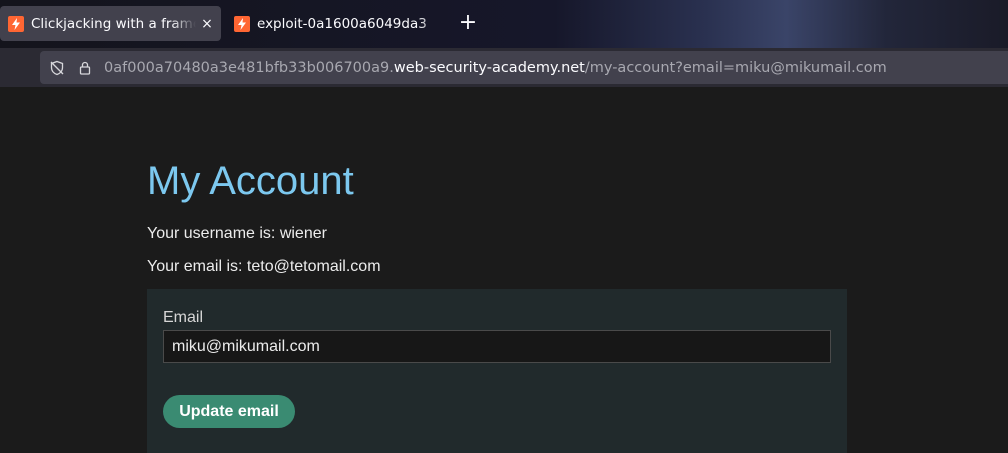  I want to click on tab-title: exploit-0a1600a6049da3, so click(342, 23).